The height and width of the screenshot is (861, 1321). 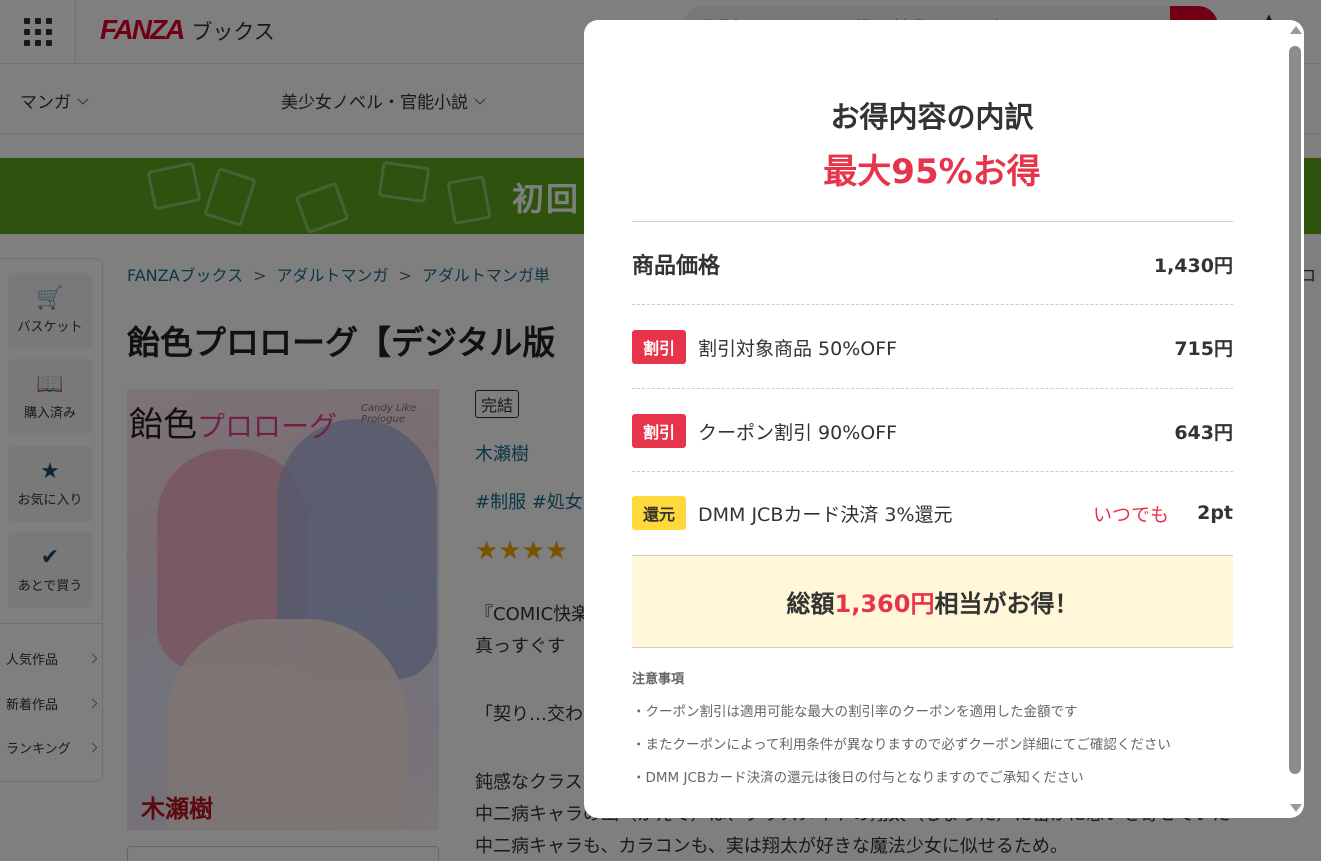 I want to click on price-row: 商品価格 1,430円, so click(x=932, y=264).